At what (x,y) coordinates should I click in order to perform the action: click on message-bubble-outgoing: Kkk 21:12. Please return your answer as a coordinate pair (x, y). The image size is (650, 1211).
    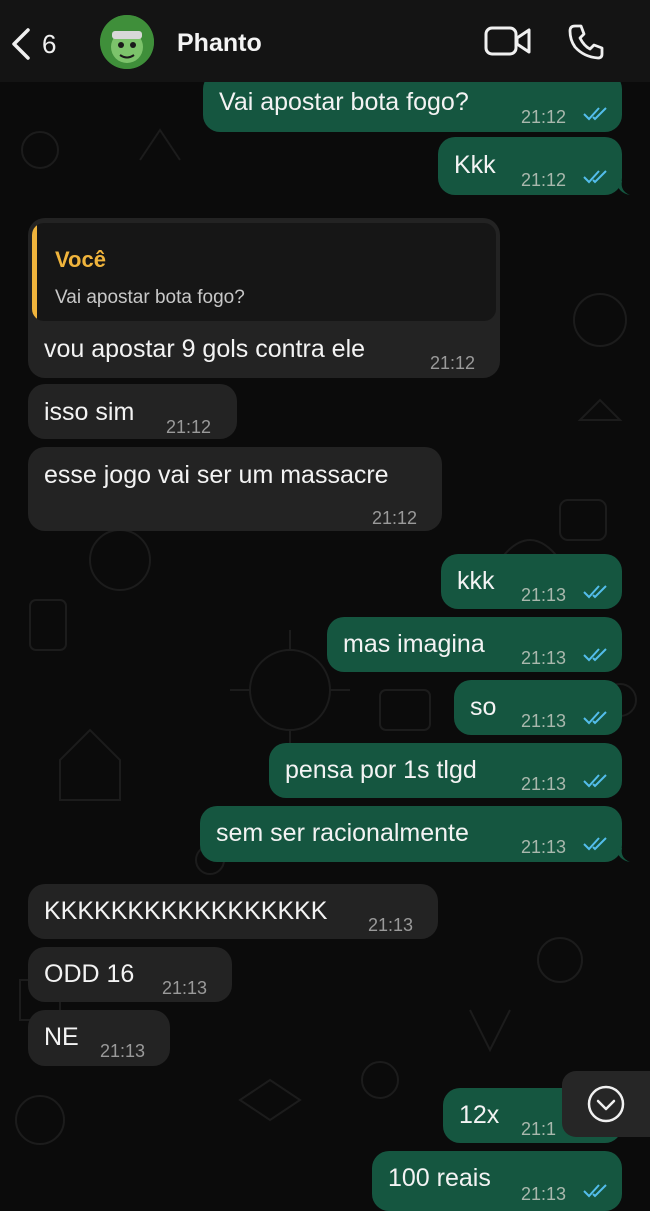
    Looking at the image, I should click on (530, 166).